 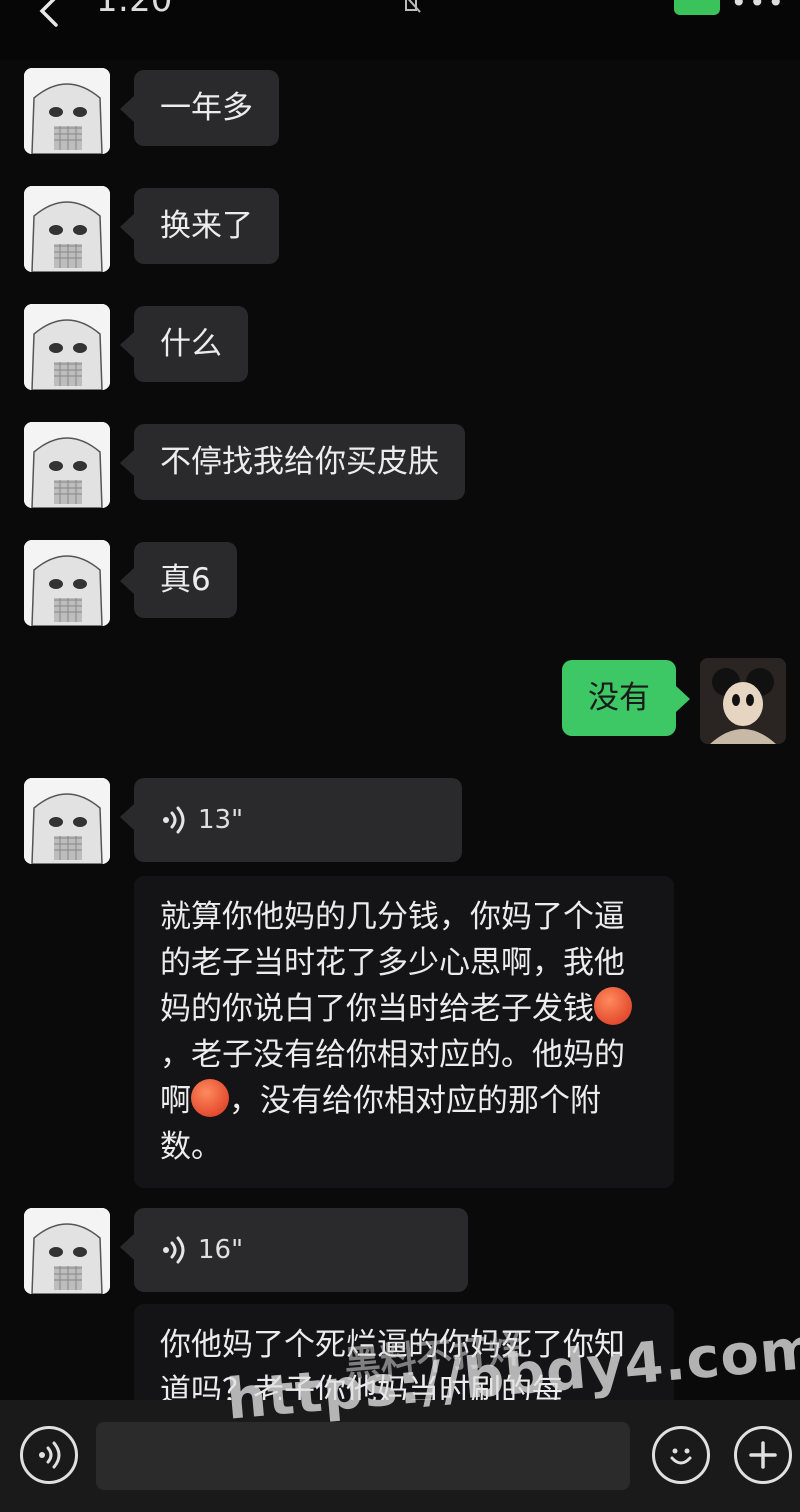 I want to click on status-bar: 1:20 •••, so click(x=400, y=30).